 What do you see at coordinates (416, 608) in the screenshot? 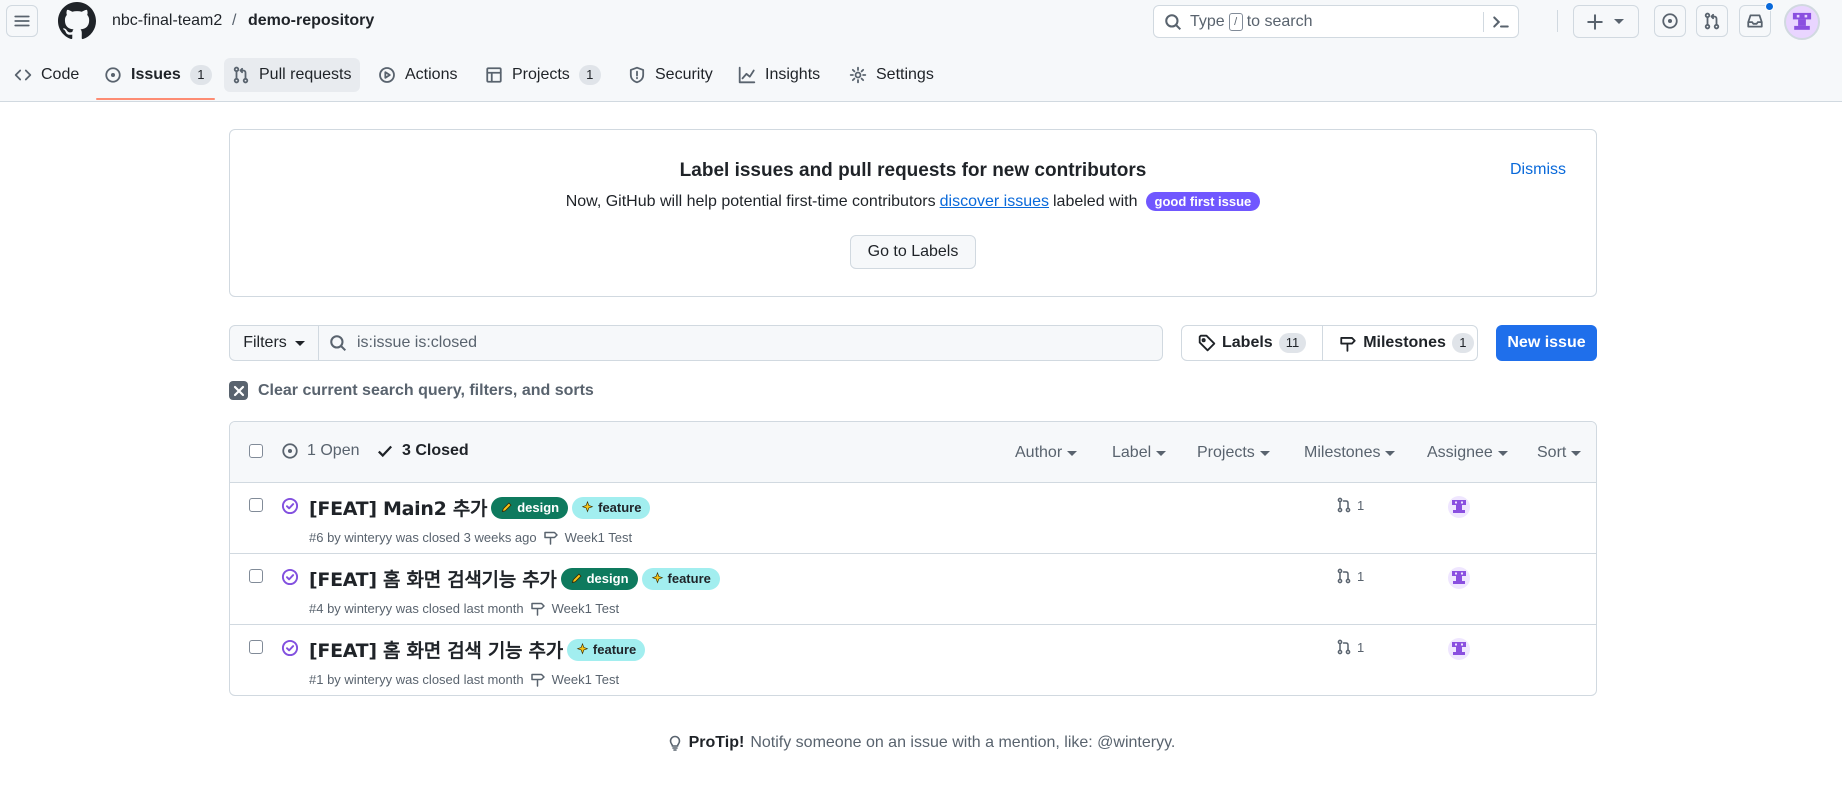
I see `issue-meta-text: #4 by winteryy was closed last month` at bounding box center [416, 608].